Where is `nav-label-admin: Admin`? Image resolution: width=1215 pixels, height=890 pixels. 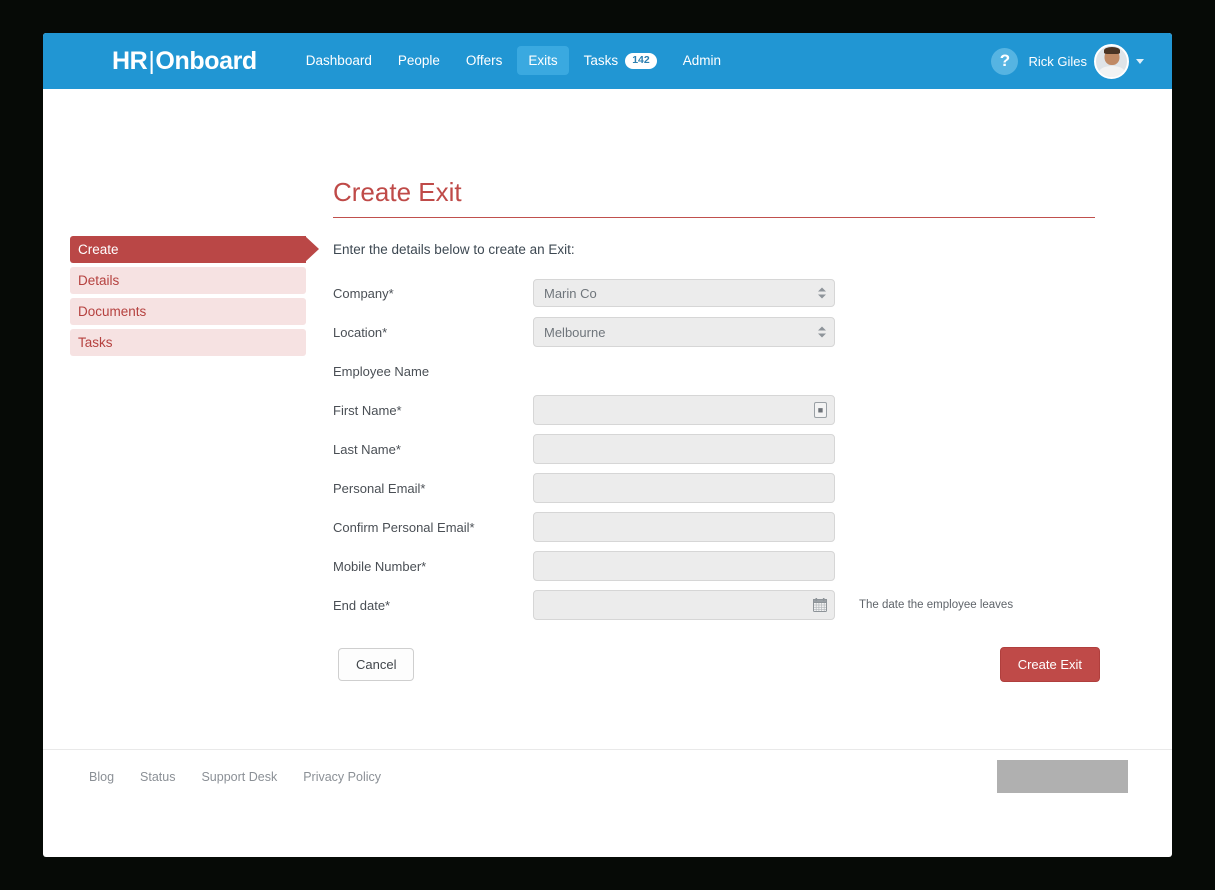 nav-label-admin: Admin is located at coordinates (701, 61).